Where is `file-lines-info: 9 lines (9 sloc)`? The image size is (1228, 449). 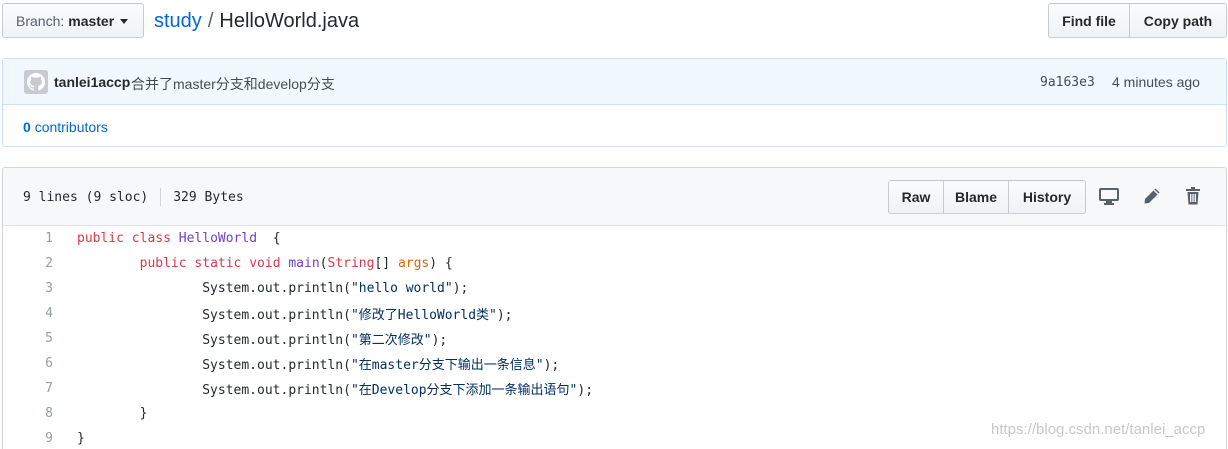
file-lines-info: 9 lines (9 sloc) is located at coordinates (86, 197).